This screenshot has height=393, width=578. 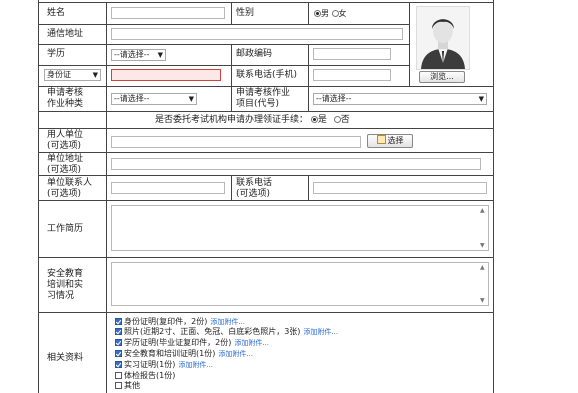 I want to click on safety-training-textarea: ▲ ▼, so click(x=300, y=284).